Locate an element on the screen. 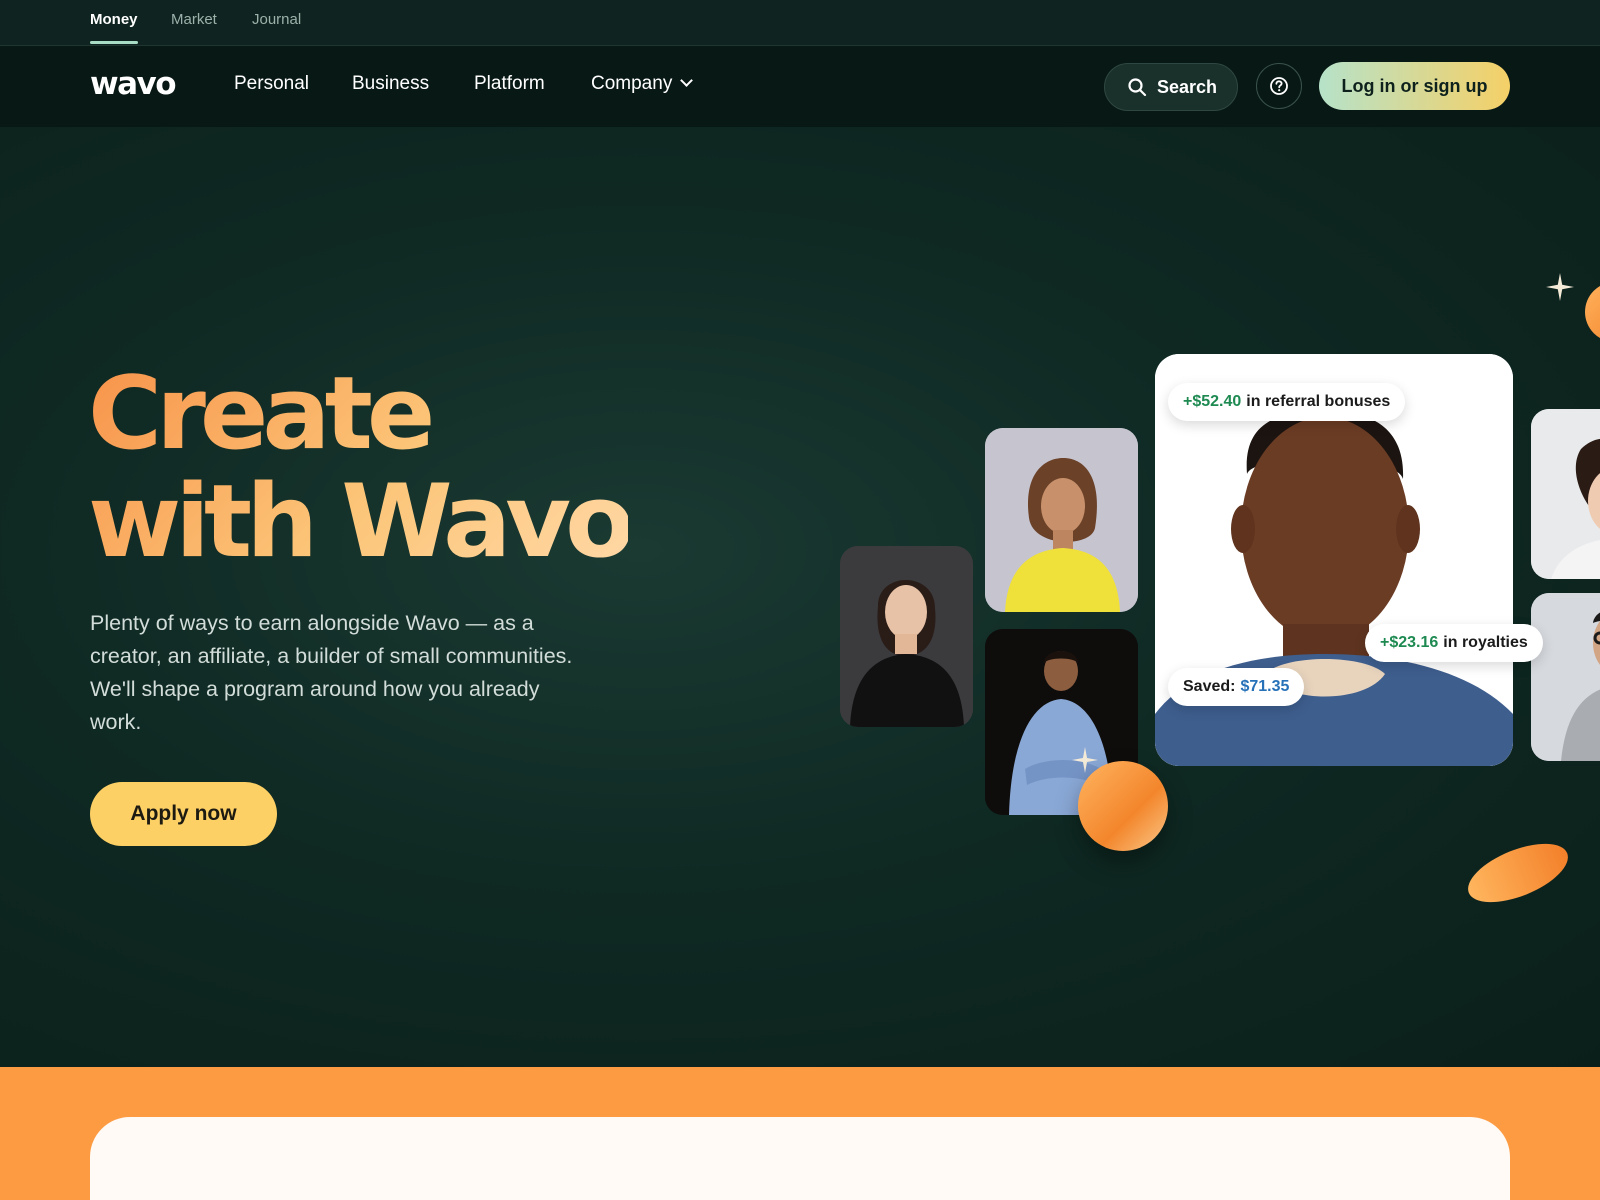 This screenshot has width=1600, height=1200. orange-section is located at coordinates (800, 1133).